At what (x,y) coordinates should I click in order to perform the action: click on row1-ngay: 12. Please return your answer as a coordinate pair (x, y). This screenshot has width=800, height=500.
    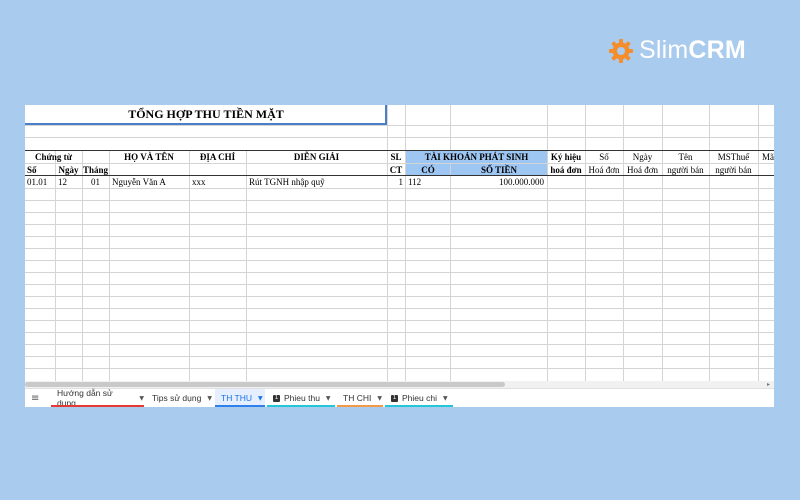
    Looking at the image, I should click on (62, 182).